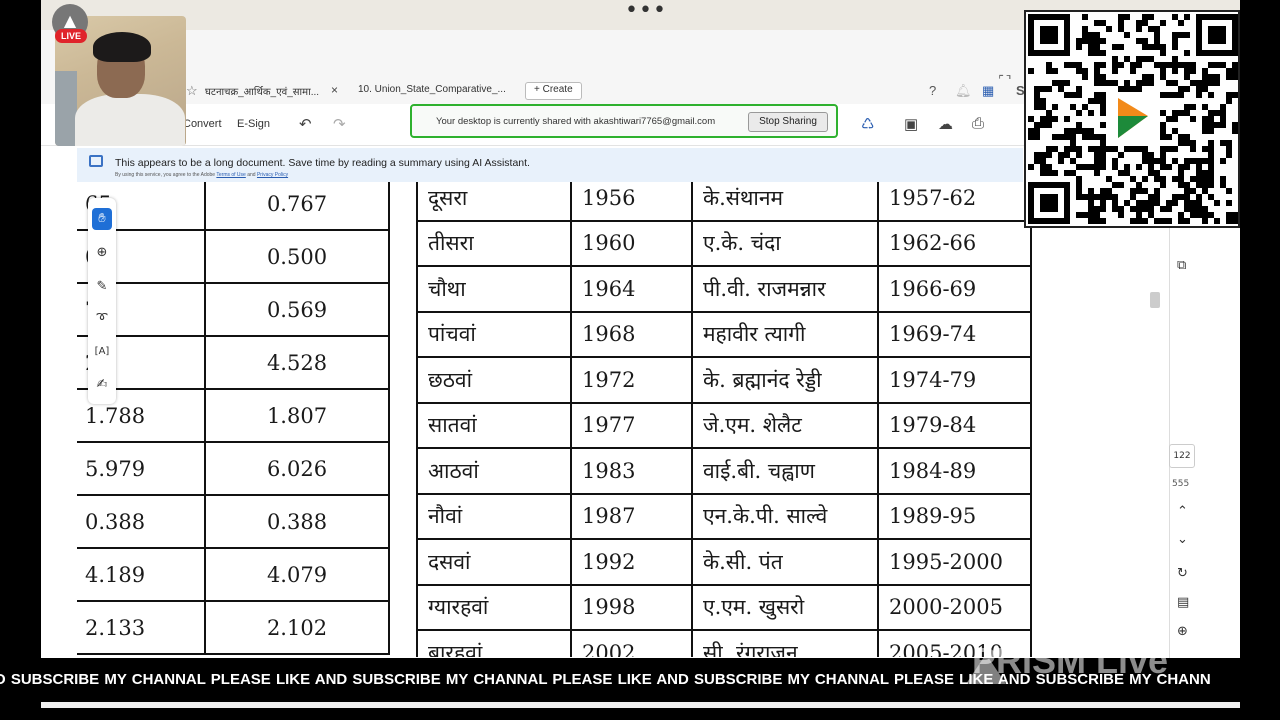 The width and height of the screenshot is (1280, 720). What do you see at coordinates (867, 124) in the screenshot?
I see `ai-assistant-icon: ♺` at bounding box center [867, 124].